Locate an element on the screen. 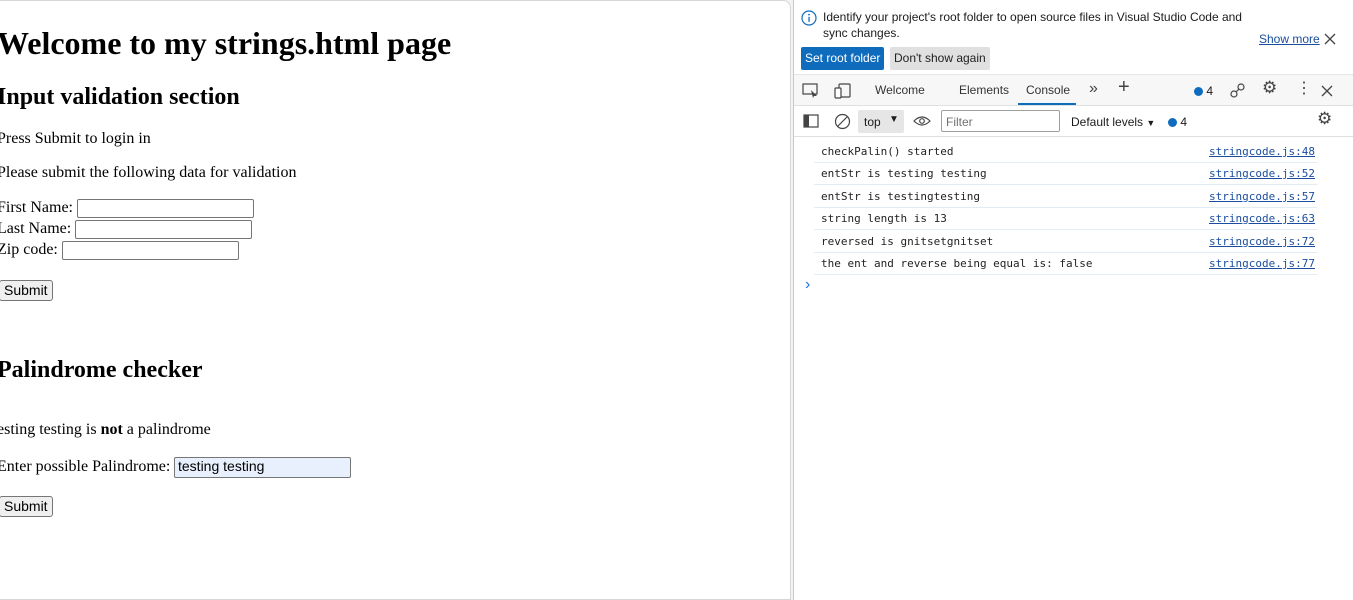 The image size is (1353, 600). page-heading: Welcome to my strings.html page is located at coordinates (226, 43).